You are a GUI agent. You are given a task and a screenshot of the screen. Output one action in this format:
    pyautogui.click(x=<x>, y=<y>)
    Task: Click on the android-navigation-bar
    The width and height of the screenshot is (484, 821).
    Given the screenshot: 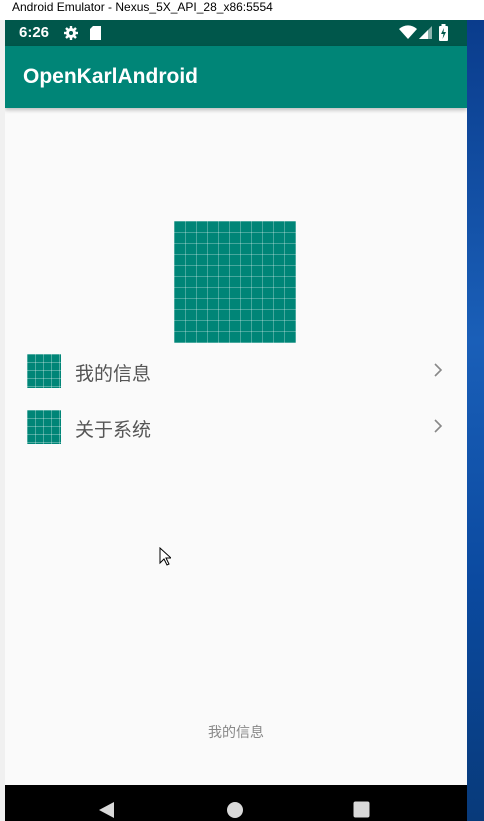 What is the action you would take?
    pyautogui.click(x=236, y=803)
    